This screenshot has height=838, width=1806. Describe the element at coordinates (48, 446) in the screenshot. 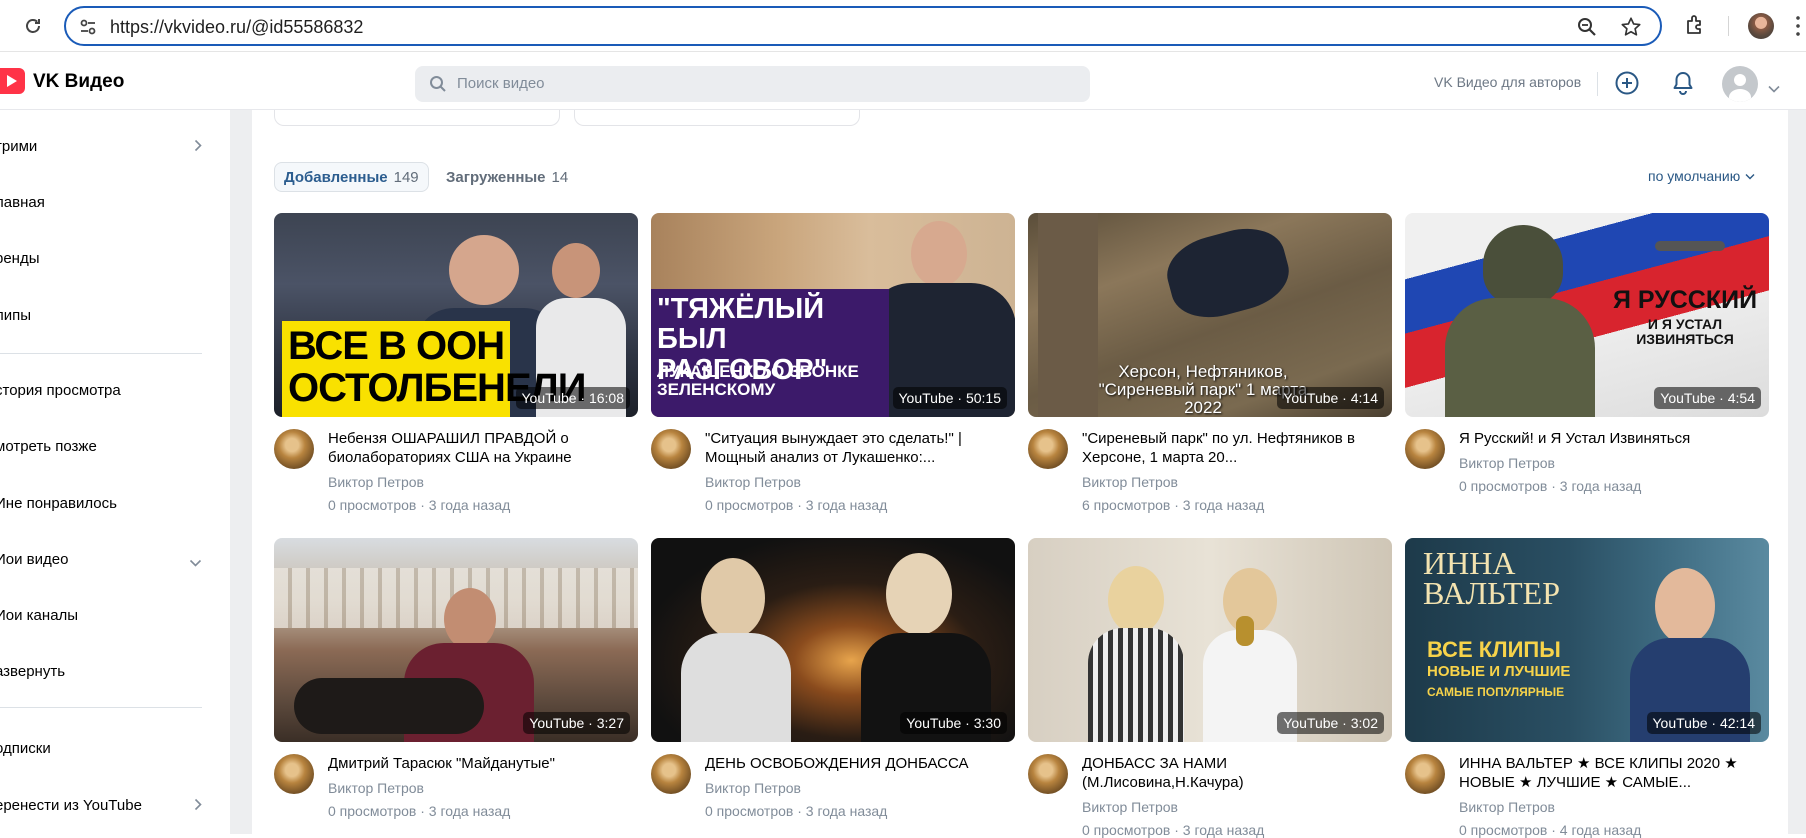

I see `sidebar-item-label: мотреть позже` at that location.